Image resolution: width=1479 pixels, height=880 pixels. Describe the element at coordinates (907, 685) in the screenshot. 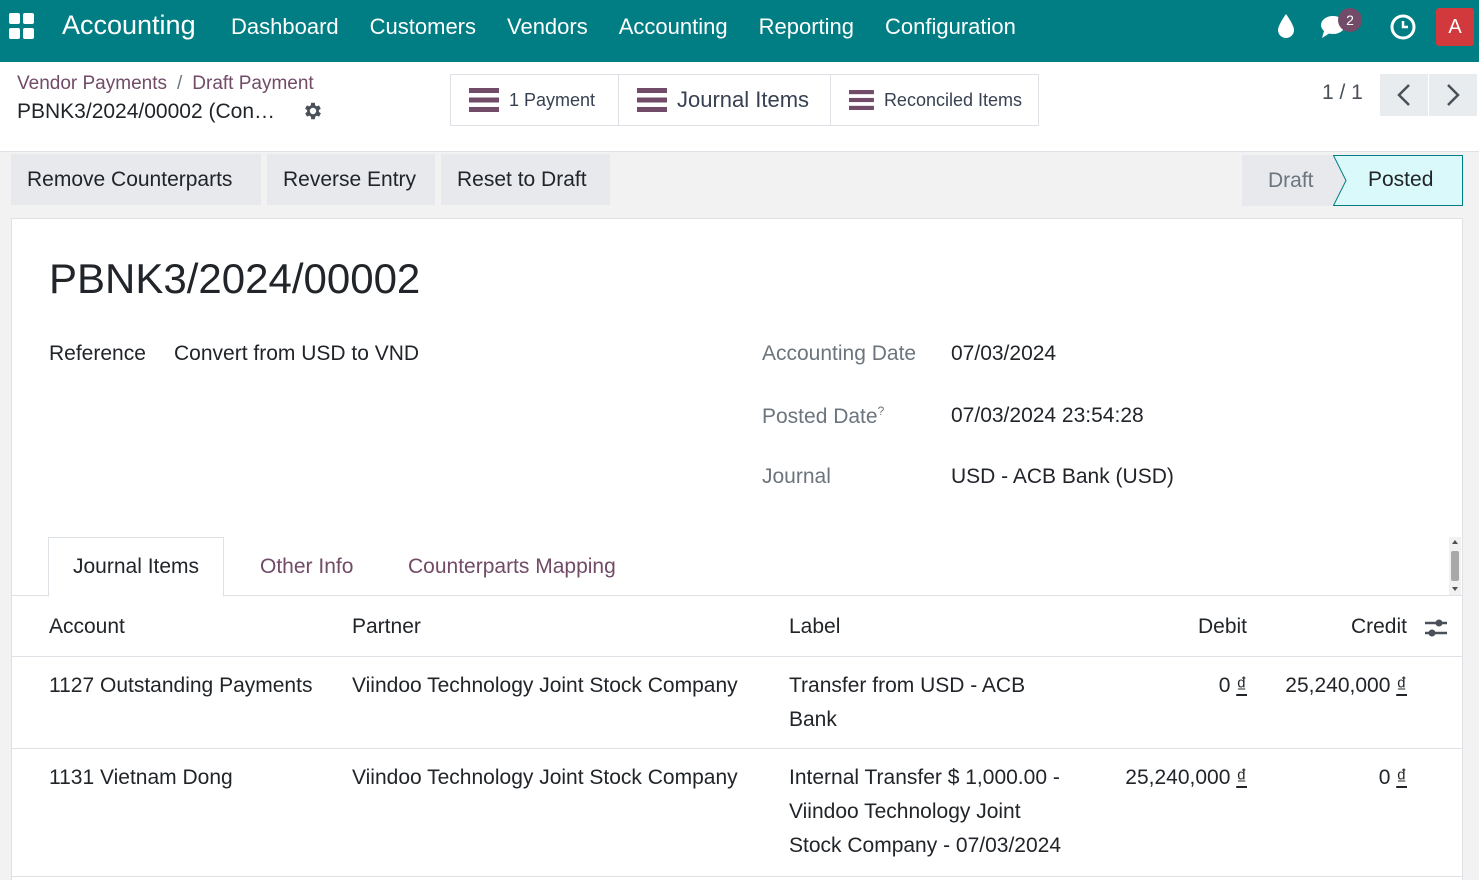

I see `label-line: Transfer from USD - ACB` at that location.